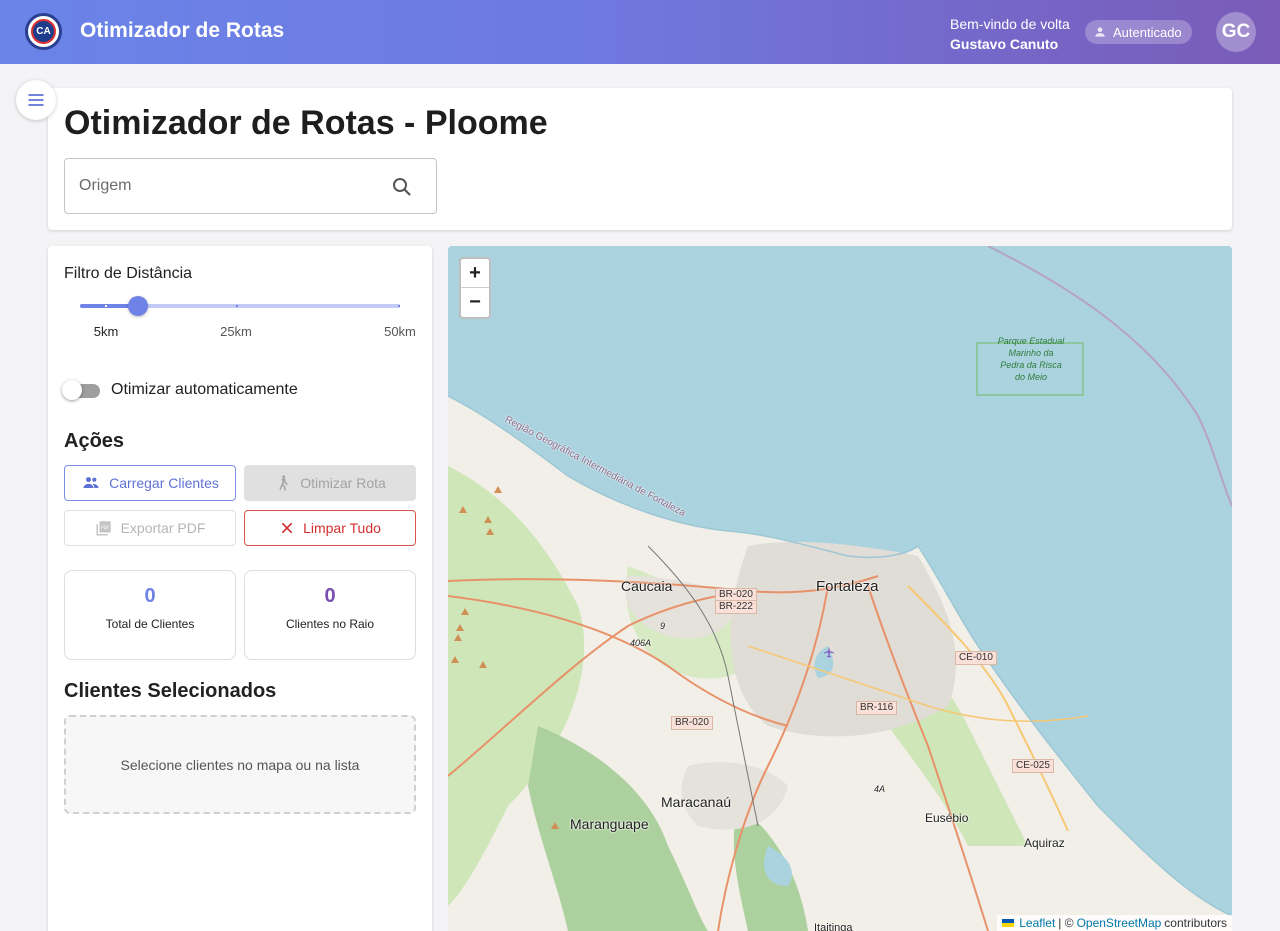 The height and width of the screenshot is (931, 1280). I want to click on place-eusebio: Eusébio, so click(947, 818).